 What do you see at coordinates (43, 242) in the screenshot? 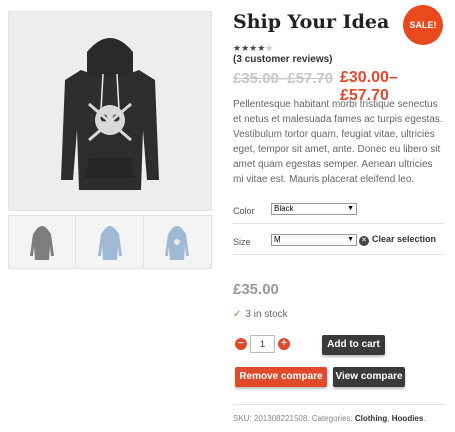
I see `thumbnail-gray-hoodie` at bounding box center [43, 242].